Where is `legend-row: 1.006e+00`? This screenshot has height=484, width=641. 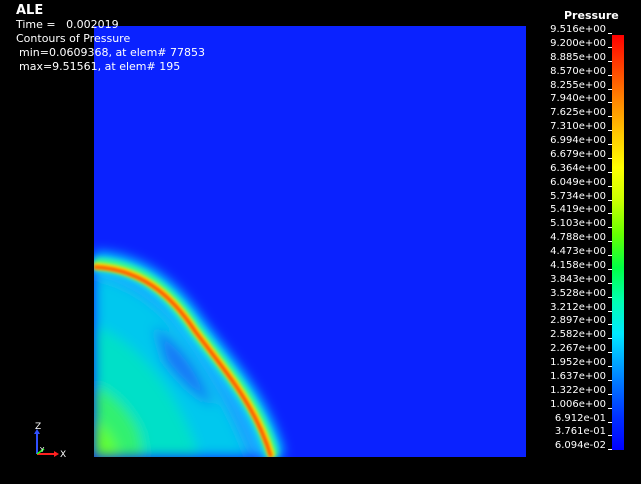 legend-row: 1.006e+00 is located at coordinates (590, 405).